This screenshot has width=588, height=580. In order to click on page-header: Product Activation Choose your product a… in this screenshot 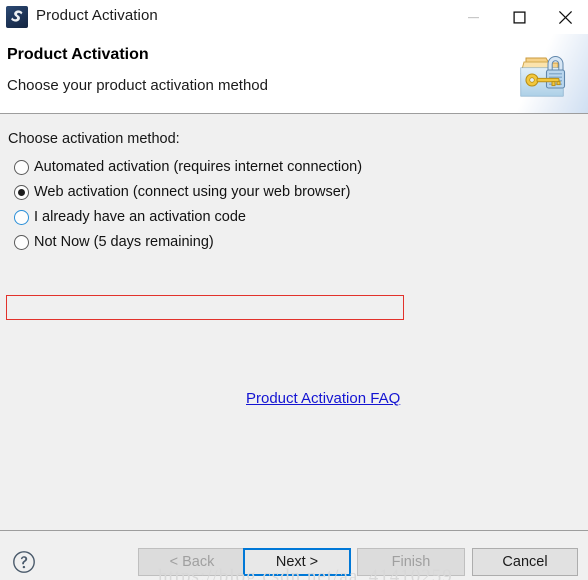, I will do `click(294, 74)`.